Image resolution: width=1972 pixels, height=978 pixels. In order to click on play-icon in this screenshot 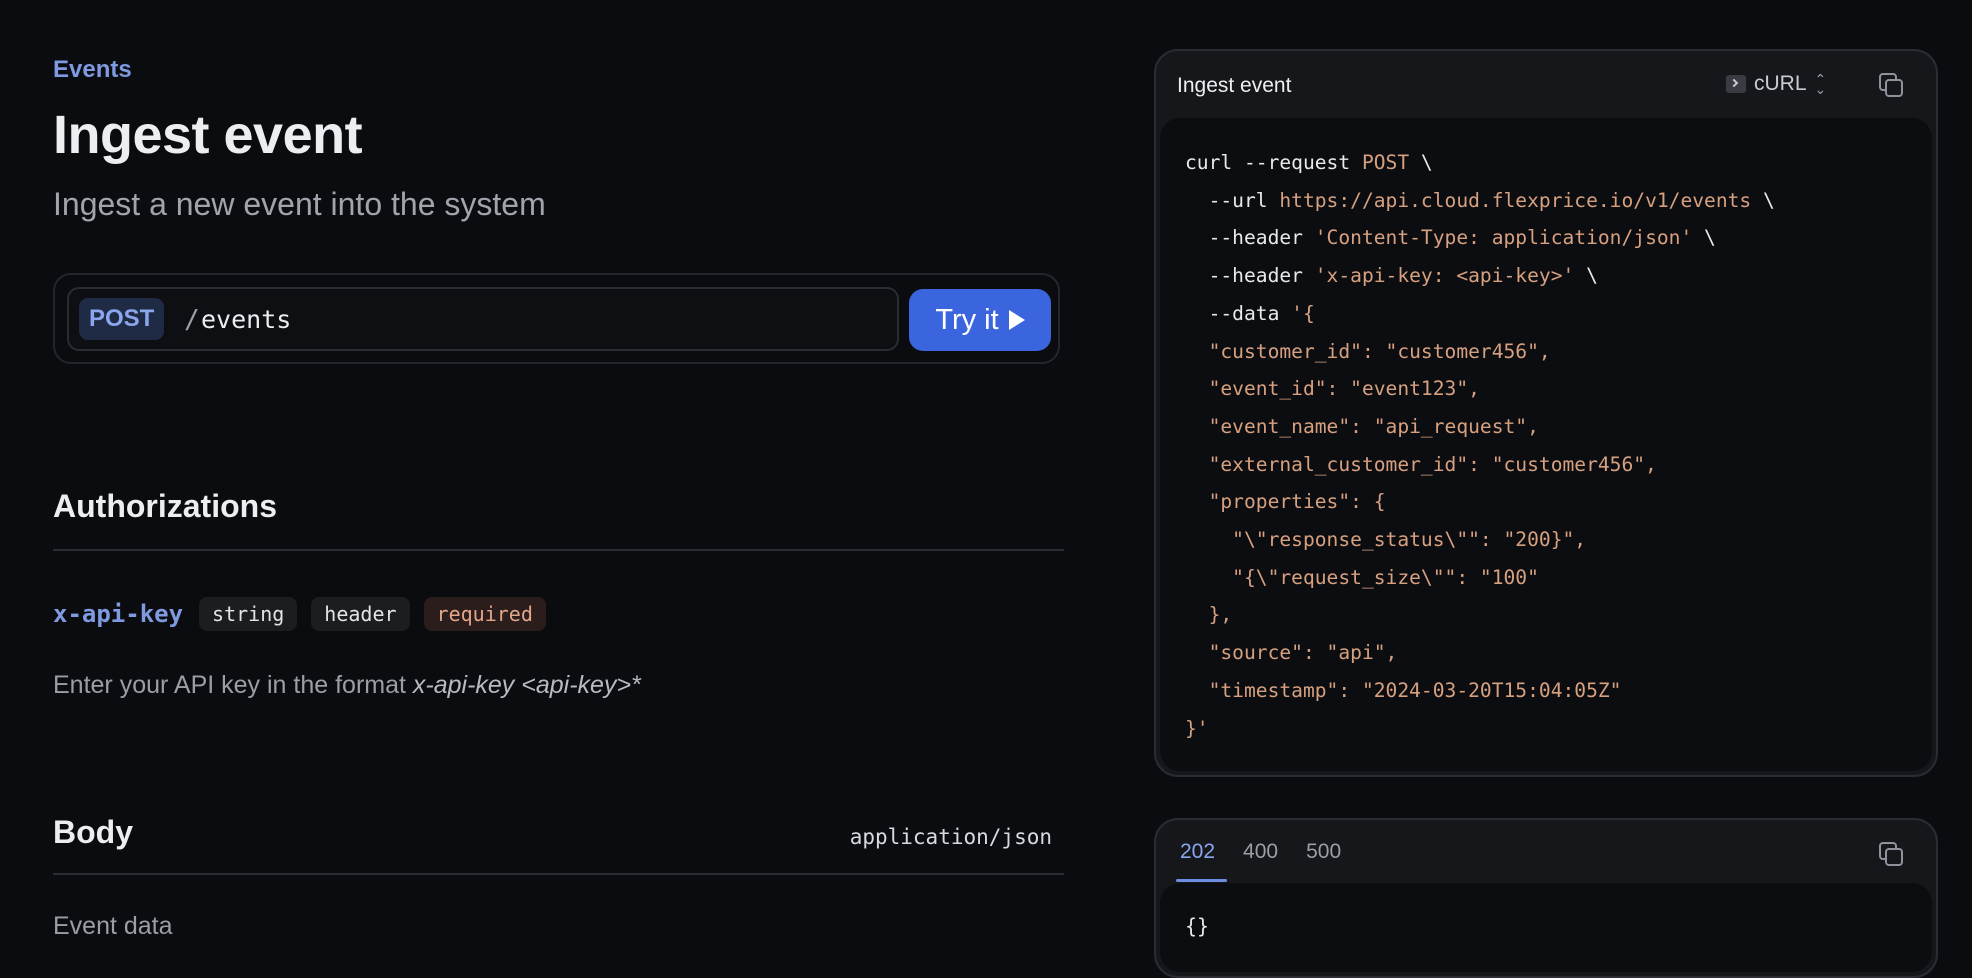, I will do `click(1016, 320)`.